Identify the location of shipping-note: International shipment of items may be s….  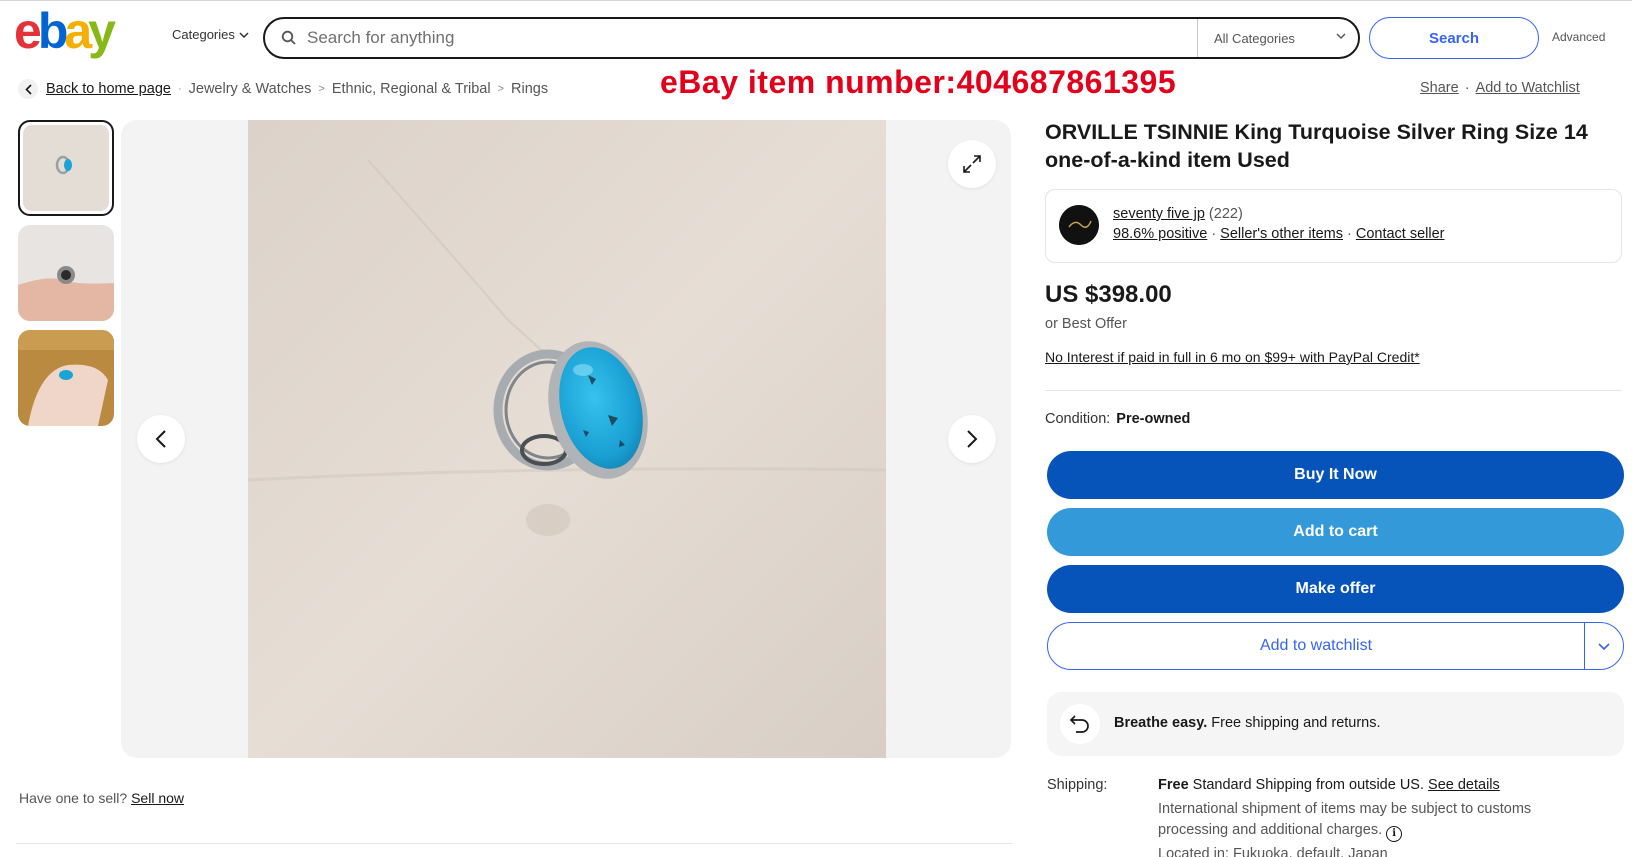
(1378, 820).